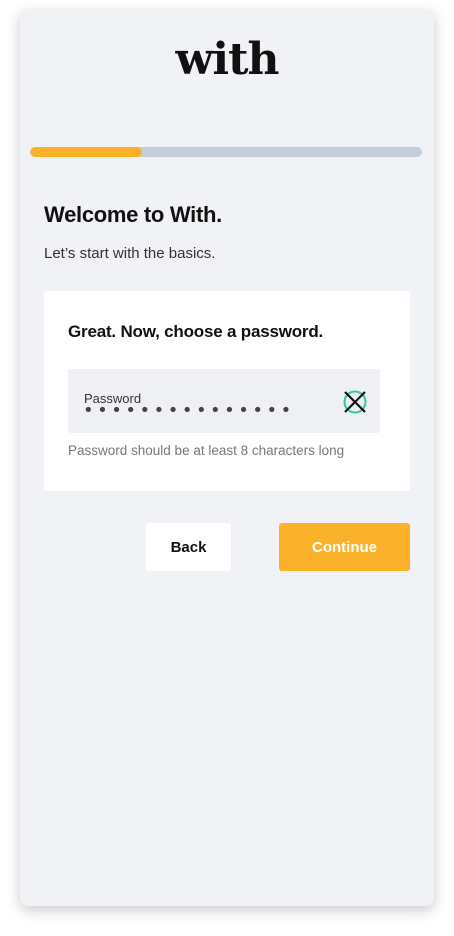 The width and height of the screenshot is (454, 936). Describe the element at coordinates (130, 253) in the screenshot. I see `page-subtitle: Let’s start with the basics.` at that location.